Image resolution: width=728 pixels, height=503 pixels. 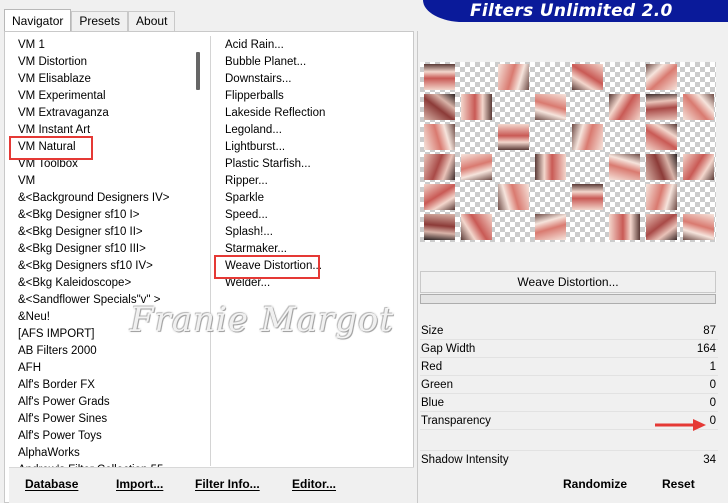 What do you see at coordinates (210, 251) in the screenshot?
I see `list-divider` at bounding box center [210, 251].